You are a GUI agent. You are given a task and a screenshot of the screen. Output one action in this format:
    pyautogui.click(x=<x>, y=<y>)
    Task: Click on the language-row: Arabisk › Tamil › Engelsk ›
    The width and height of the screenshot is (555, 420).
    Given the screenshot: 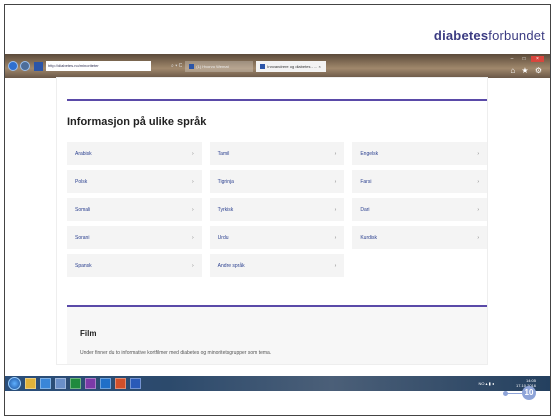 What is the action you would take?
    pyautogui.click(x=277, y=153)
    